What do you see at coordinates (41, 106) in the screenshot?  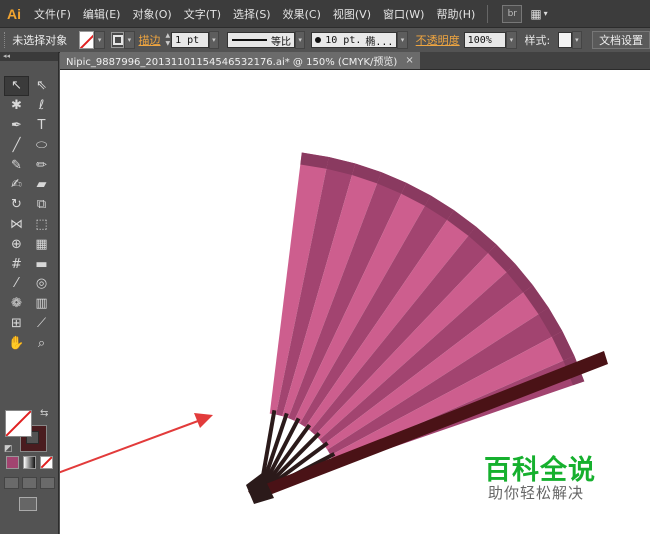 I see `lasso-tool-icon: ℓ` at bounding box center [41, 106].